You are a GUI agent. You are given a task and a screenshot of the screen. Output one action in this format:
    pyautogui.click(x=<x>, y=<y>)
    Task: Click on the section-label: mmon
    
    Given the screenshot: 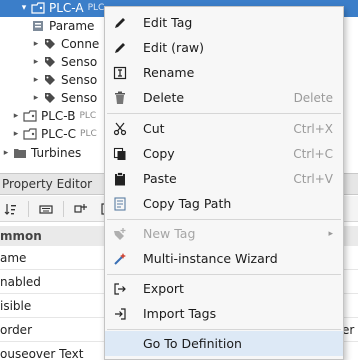 What is the action you would take?
    pyautogui.click(x=21, y=236)
    